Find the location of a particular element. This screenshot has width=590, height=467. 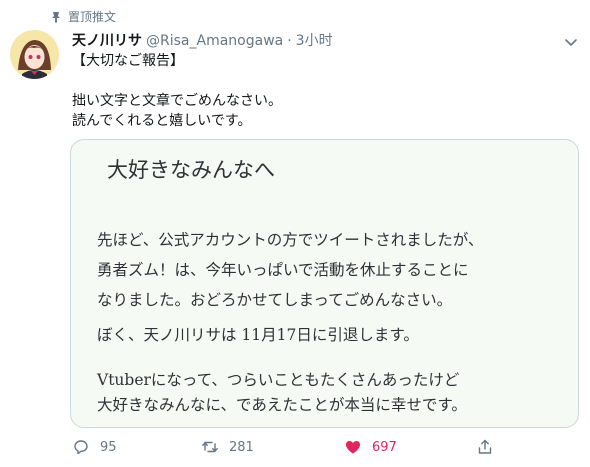

tweet-actions: 95 281 697 is located at coordinates (322, 450).